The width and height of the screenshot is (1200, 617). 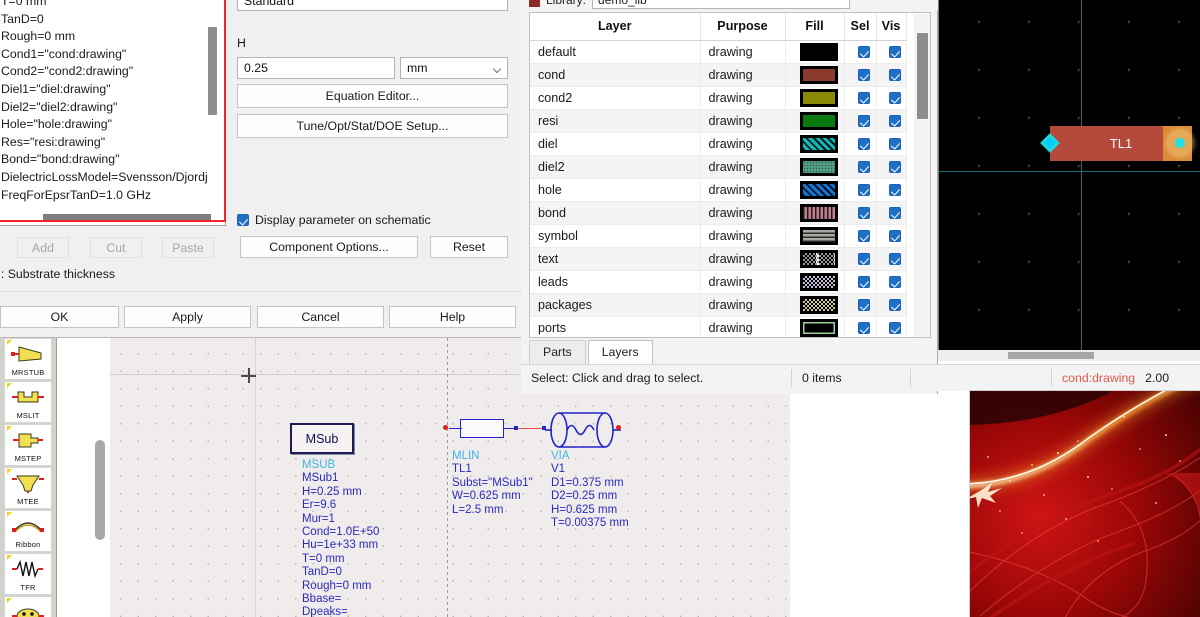 I want to click on parameter-list-item: DielectricLossModel=Svensson/Djordj, so click(x=112, y=178).